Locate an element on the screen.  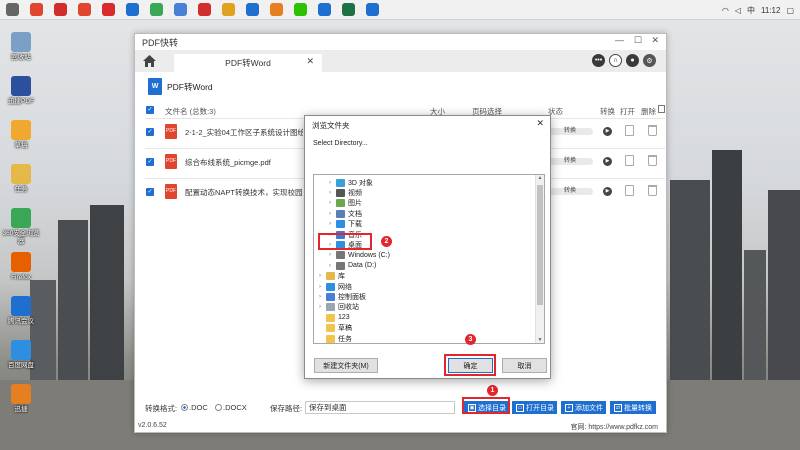
format-doc-radio is located at coordinates (184, 407).